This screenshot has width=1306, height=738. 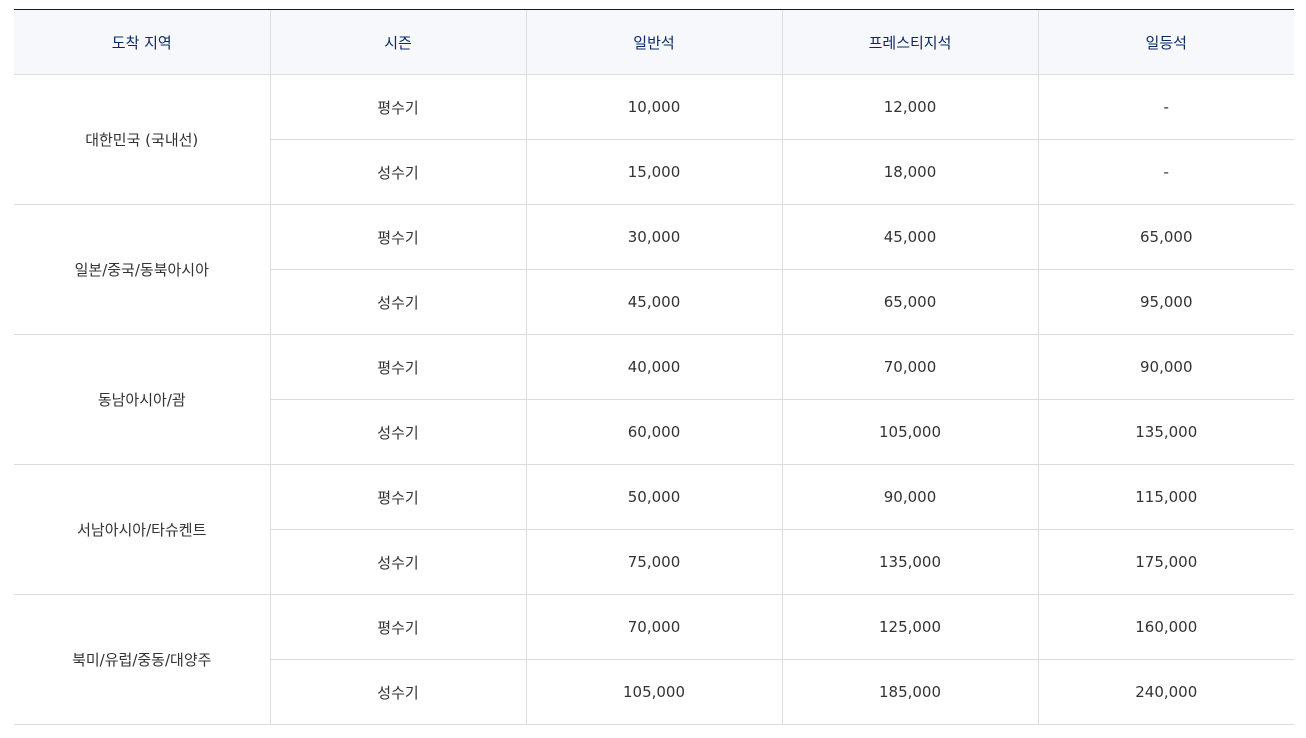 I want to click on prestige-cell: 105,000, so click(x=909, y=432).